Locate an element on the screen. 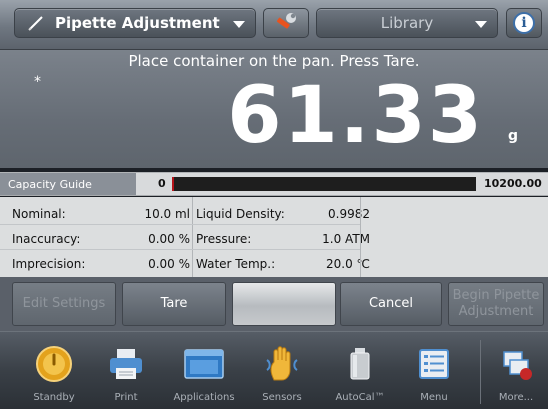 The image size is (548, 409). begin-pipette-adjustment-button: Begin Pipette Adjustment is located at coordinates (496, 304).